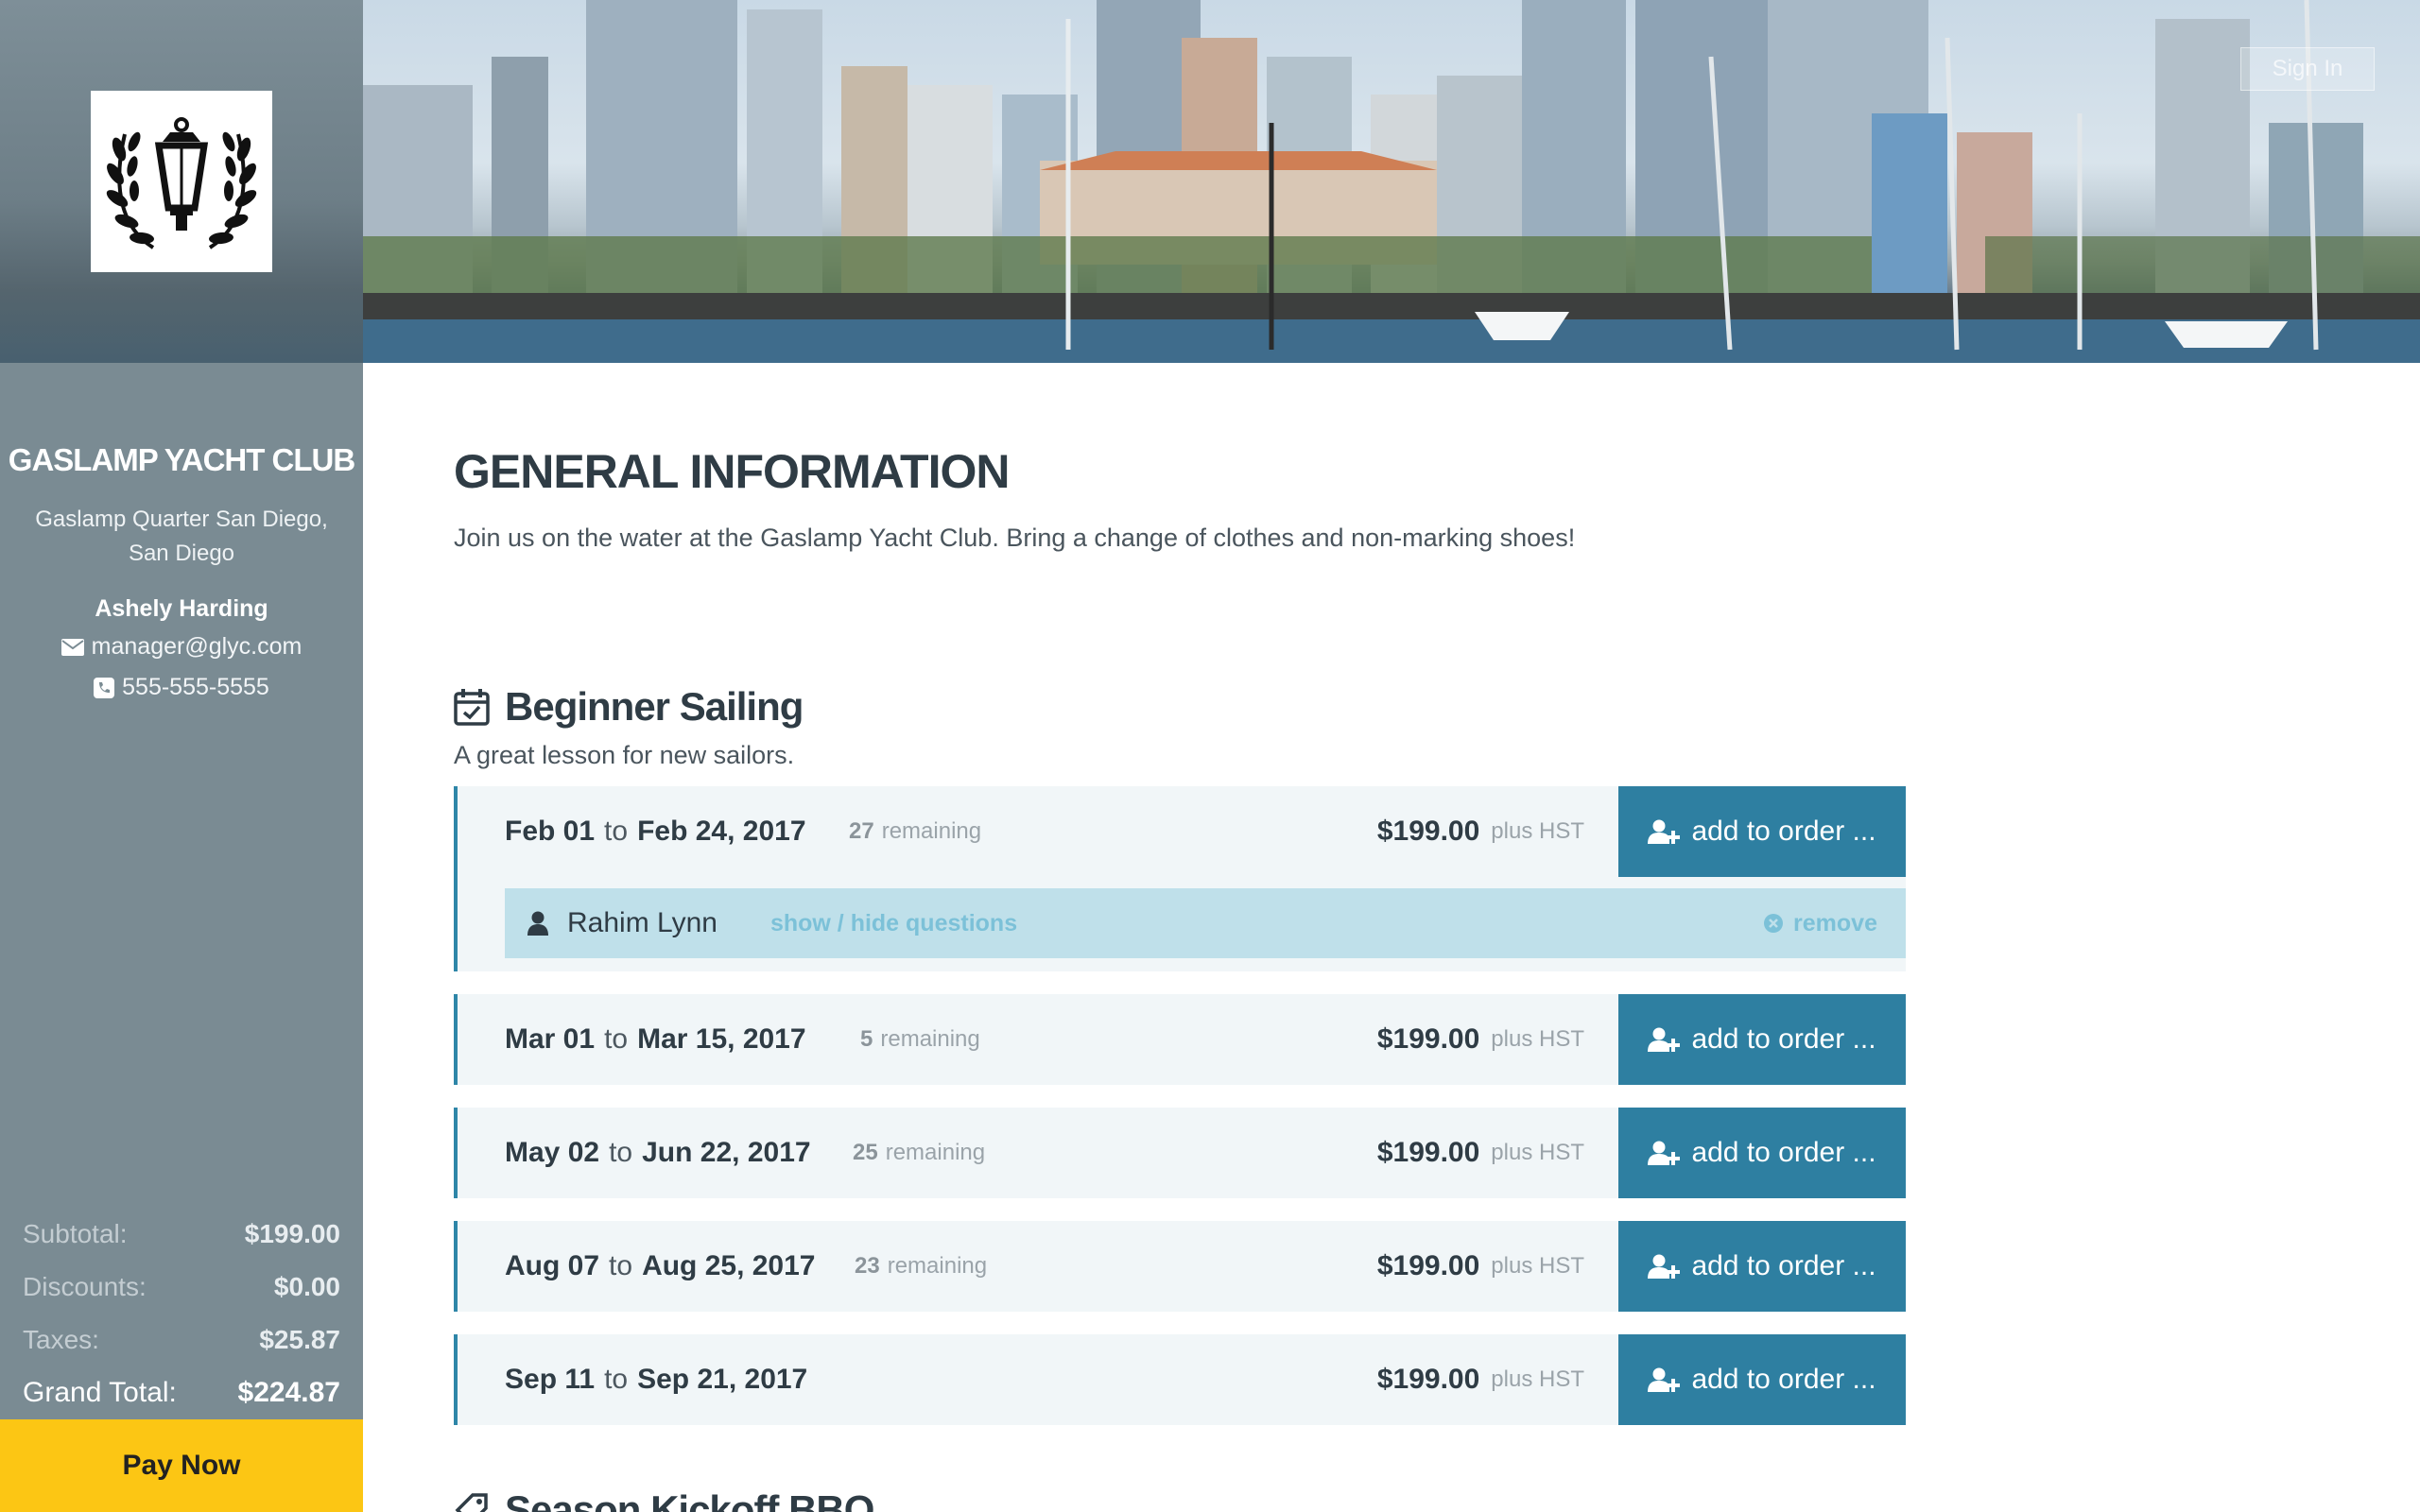  I want to click on taxes-label: Taxes:, so click(61, 1339).